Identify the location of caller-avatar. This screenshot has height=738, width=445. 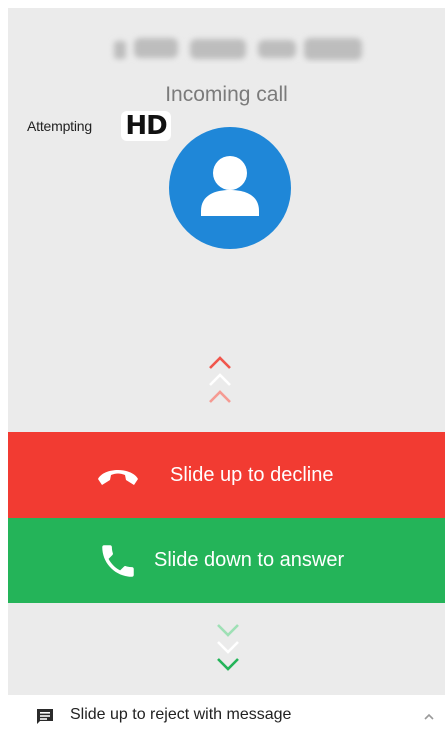
(230, 188).